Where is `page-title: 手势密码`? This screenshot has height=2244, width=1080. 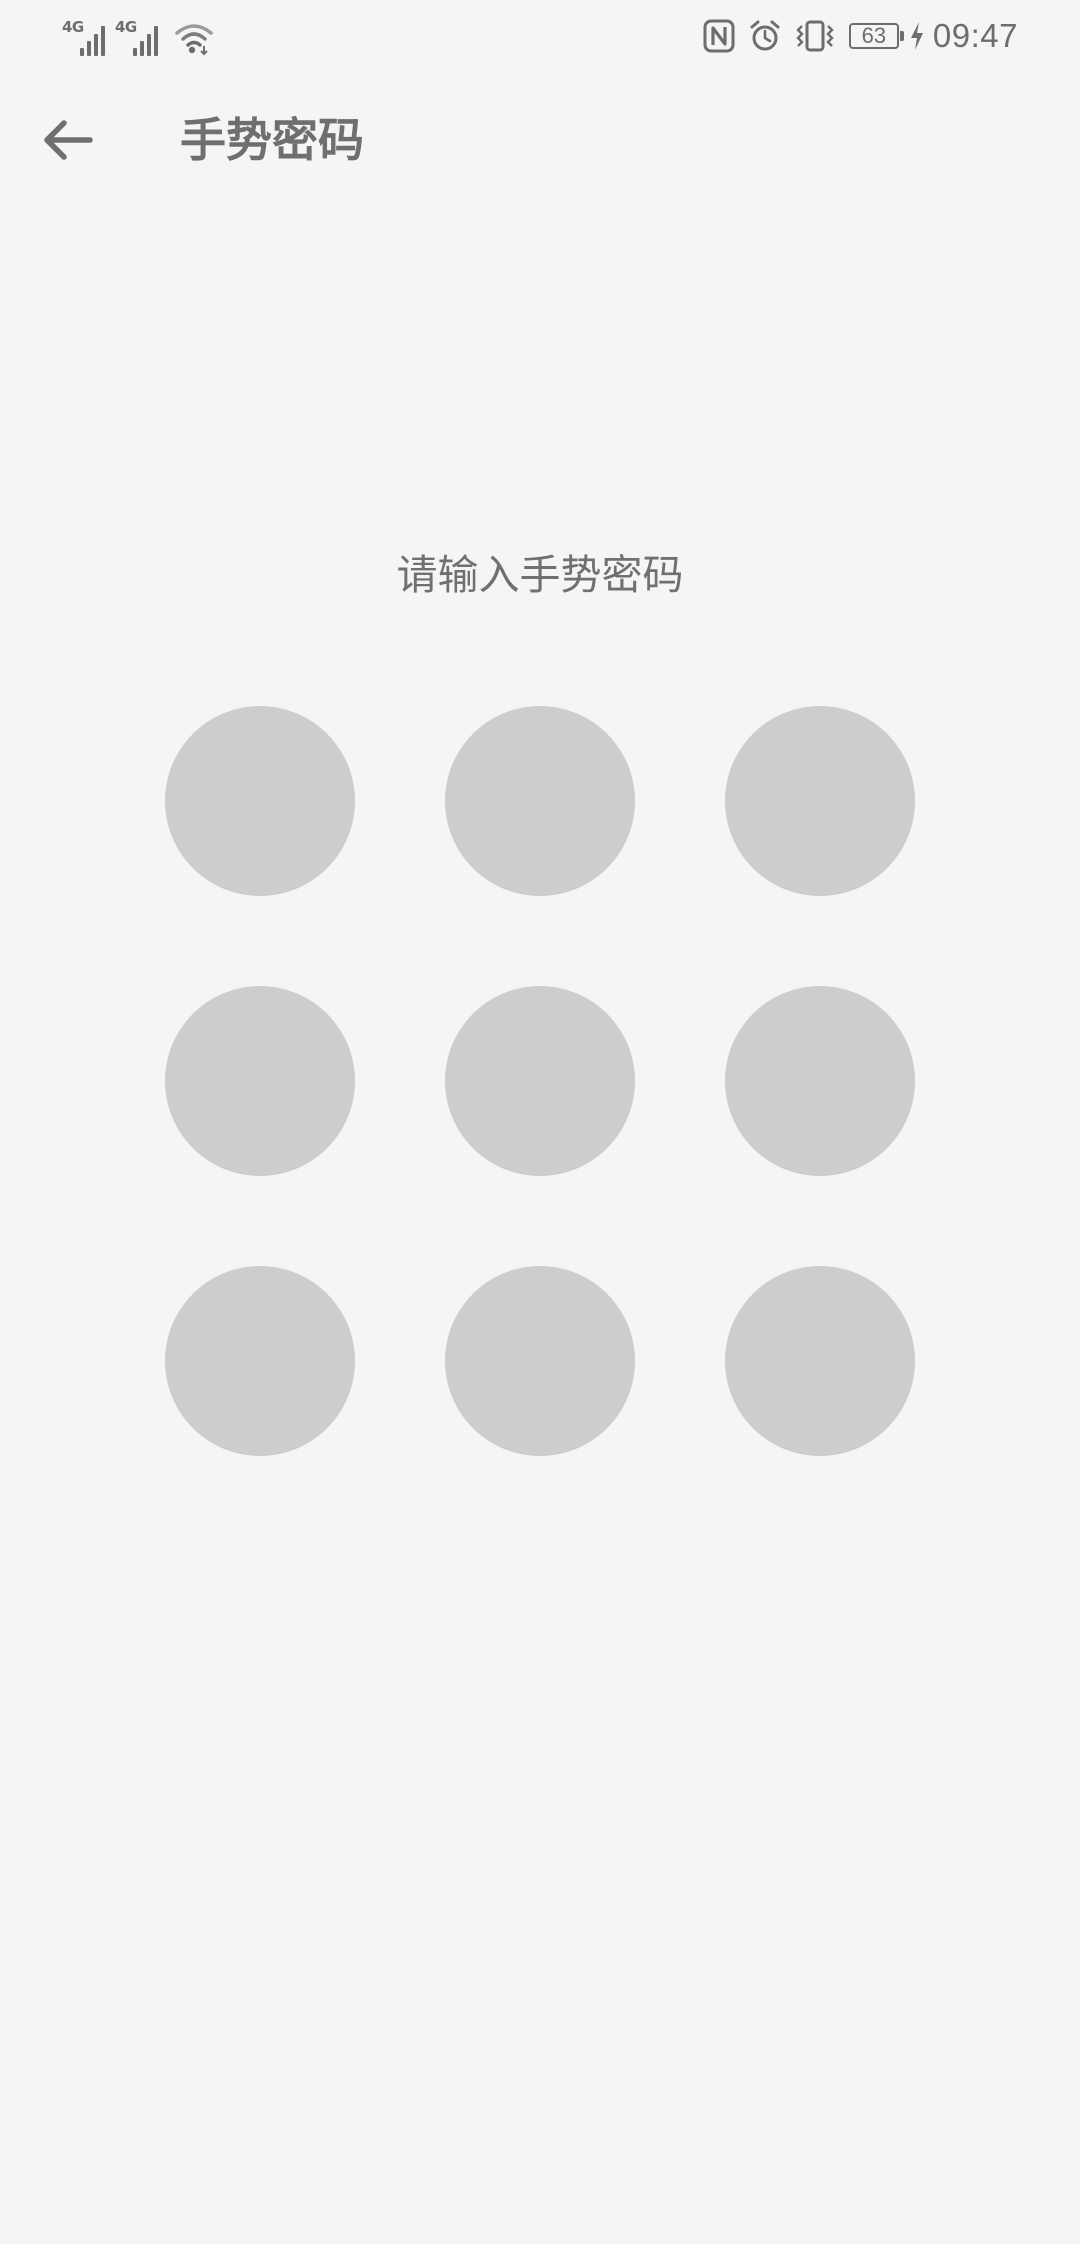 page-title: 手势密码 is located at coordinates (272, 140).